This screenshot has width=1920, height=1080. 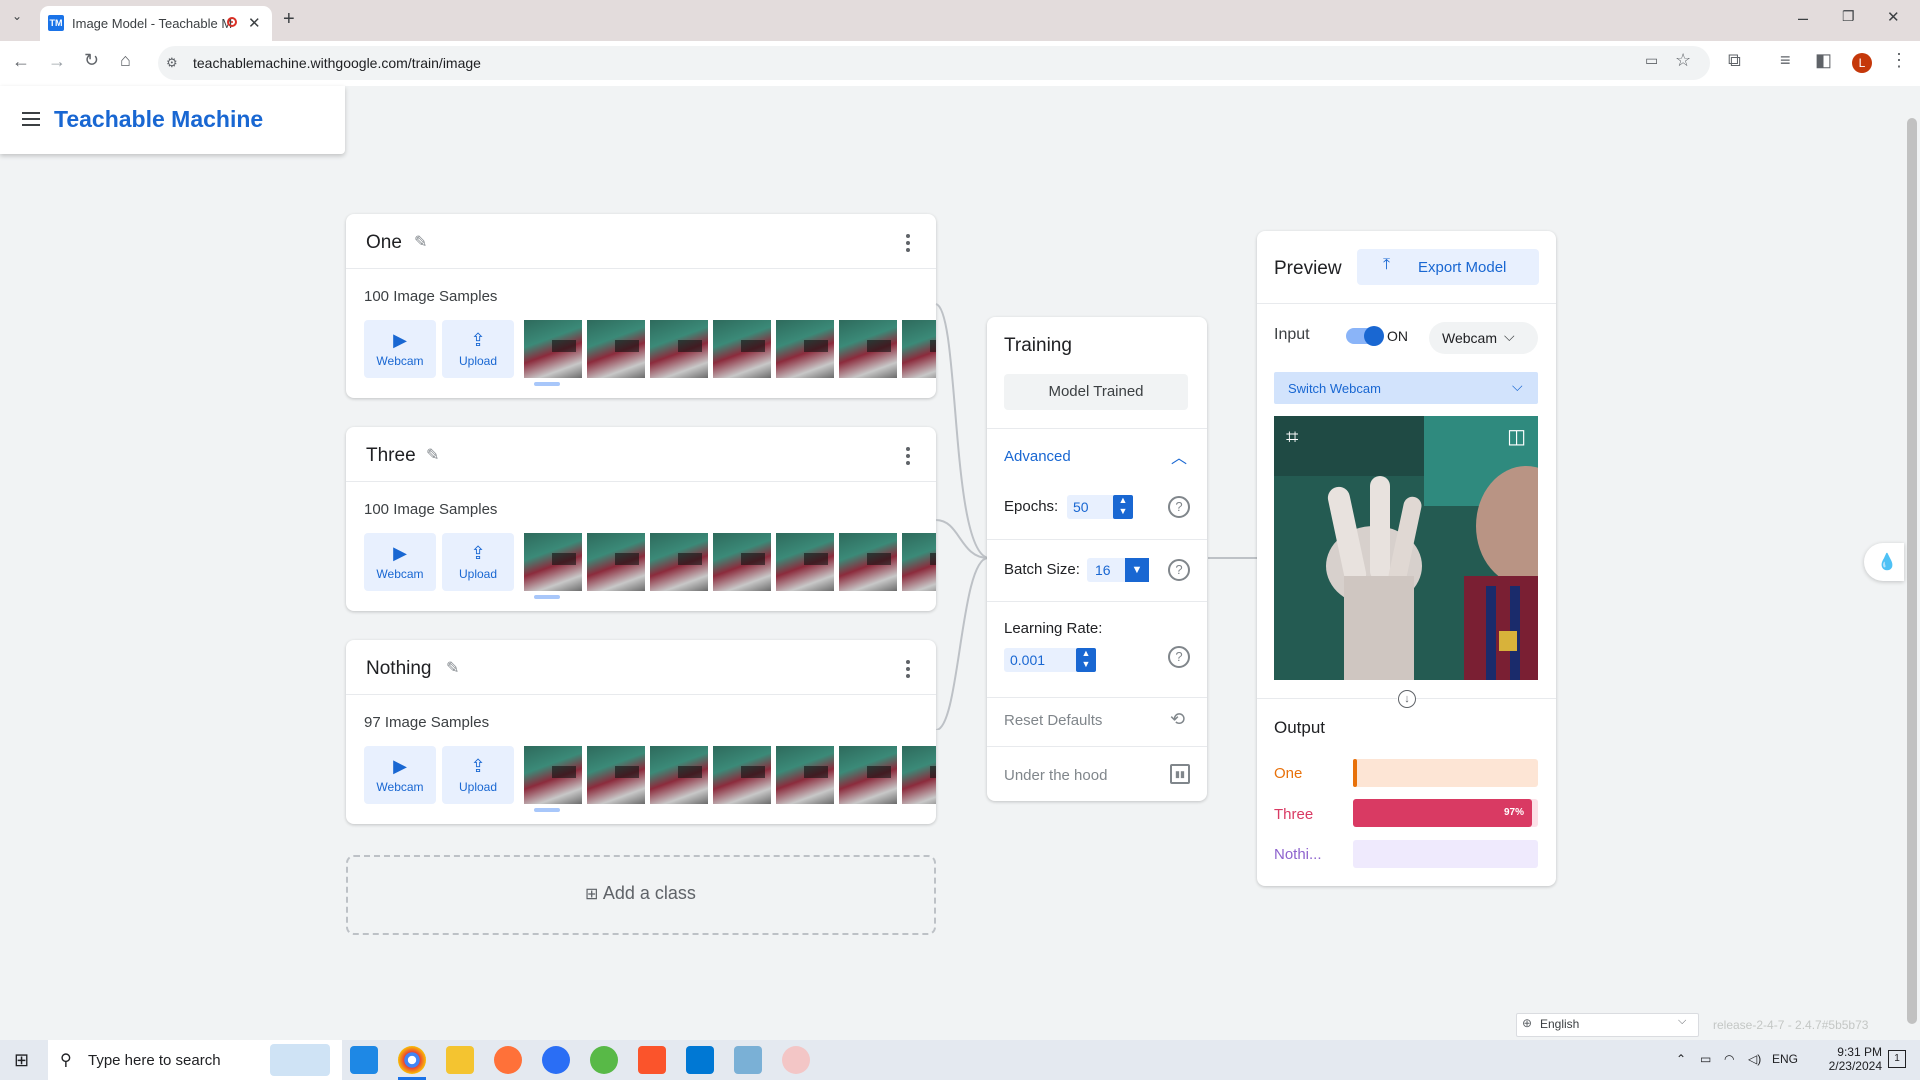 What do you see at coordinates (1785, 60) in the screenshot?
I see `media-control-icon: ≡` at bounding box center [1785, 60].